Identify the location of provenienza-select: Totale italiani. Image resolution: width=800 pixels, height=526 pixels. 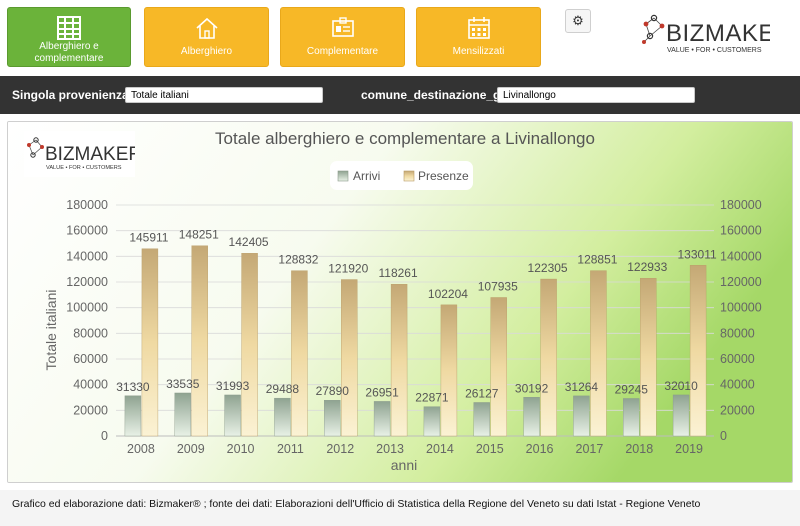
(224, 95).